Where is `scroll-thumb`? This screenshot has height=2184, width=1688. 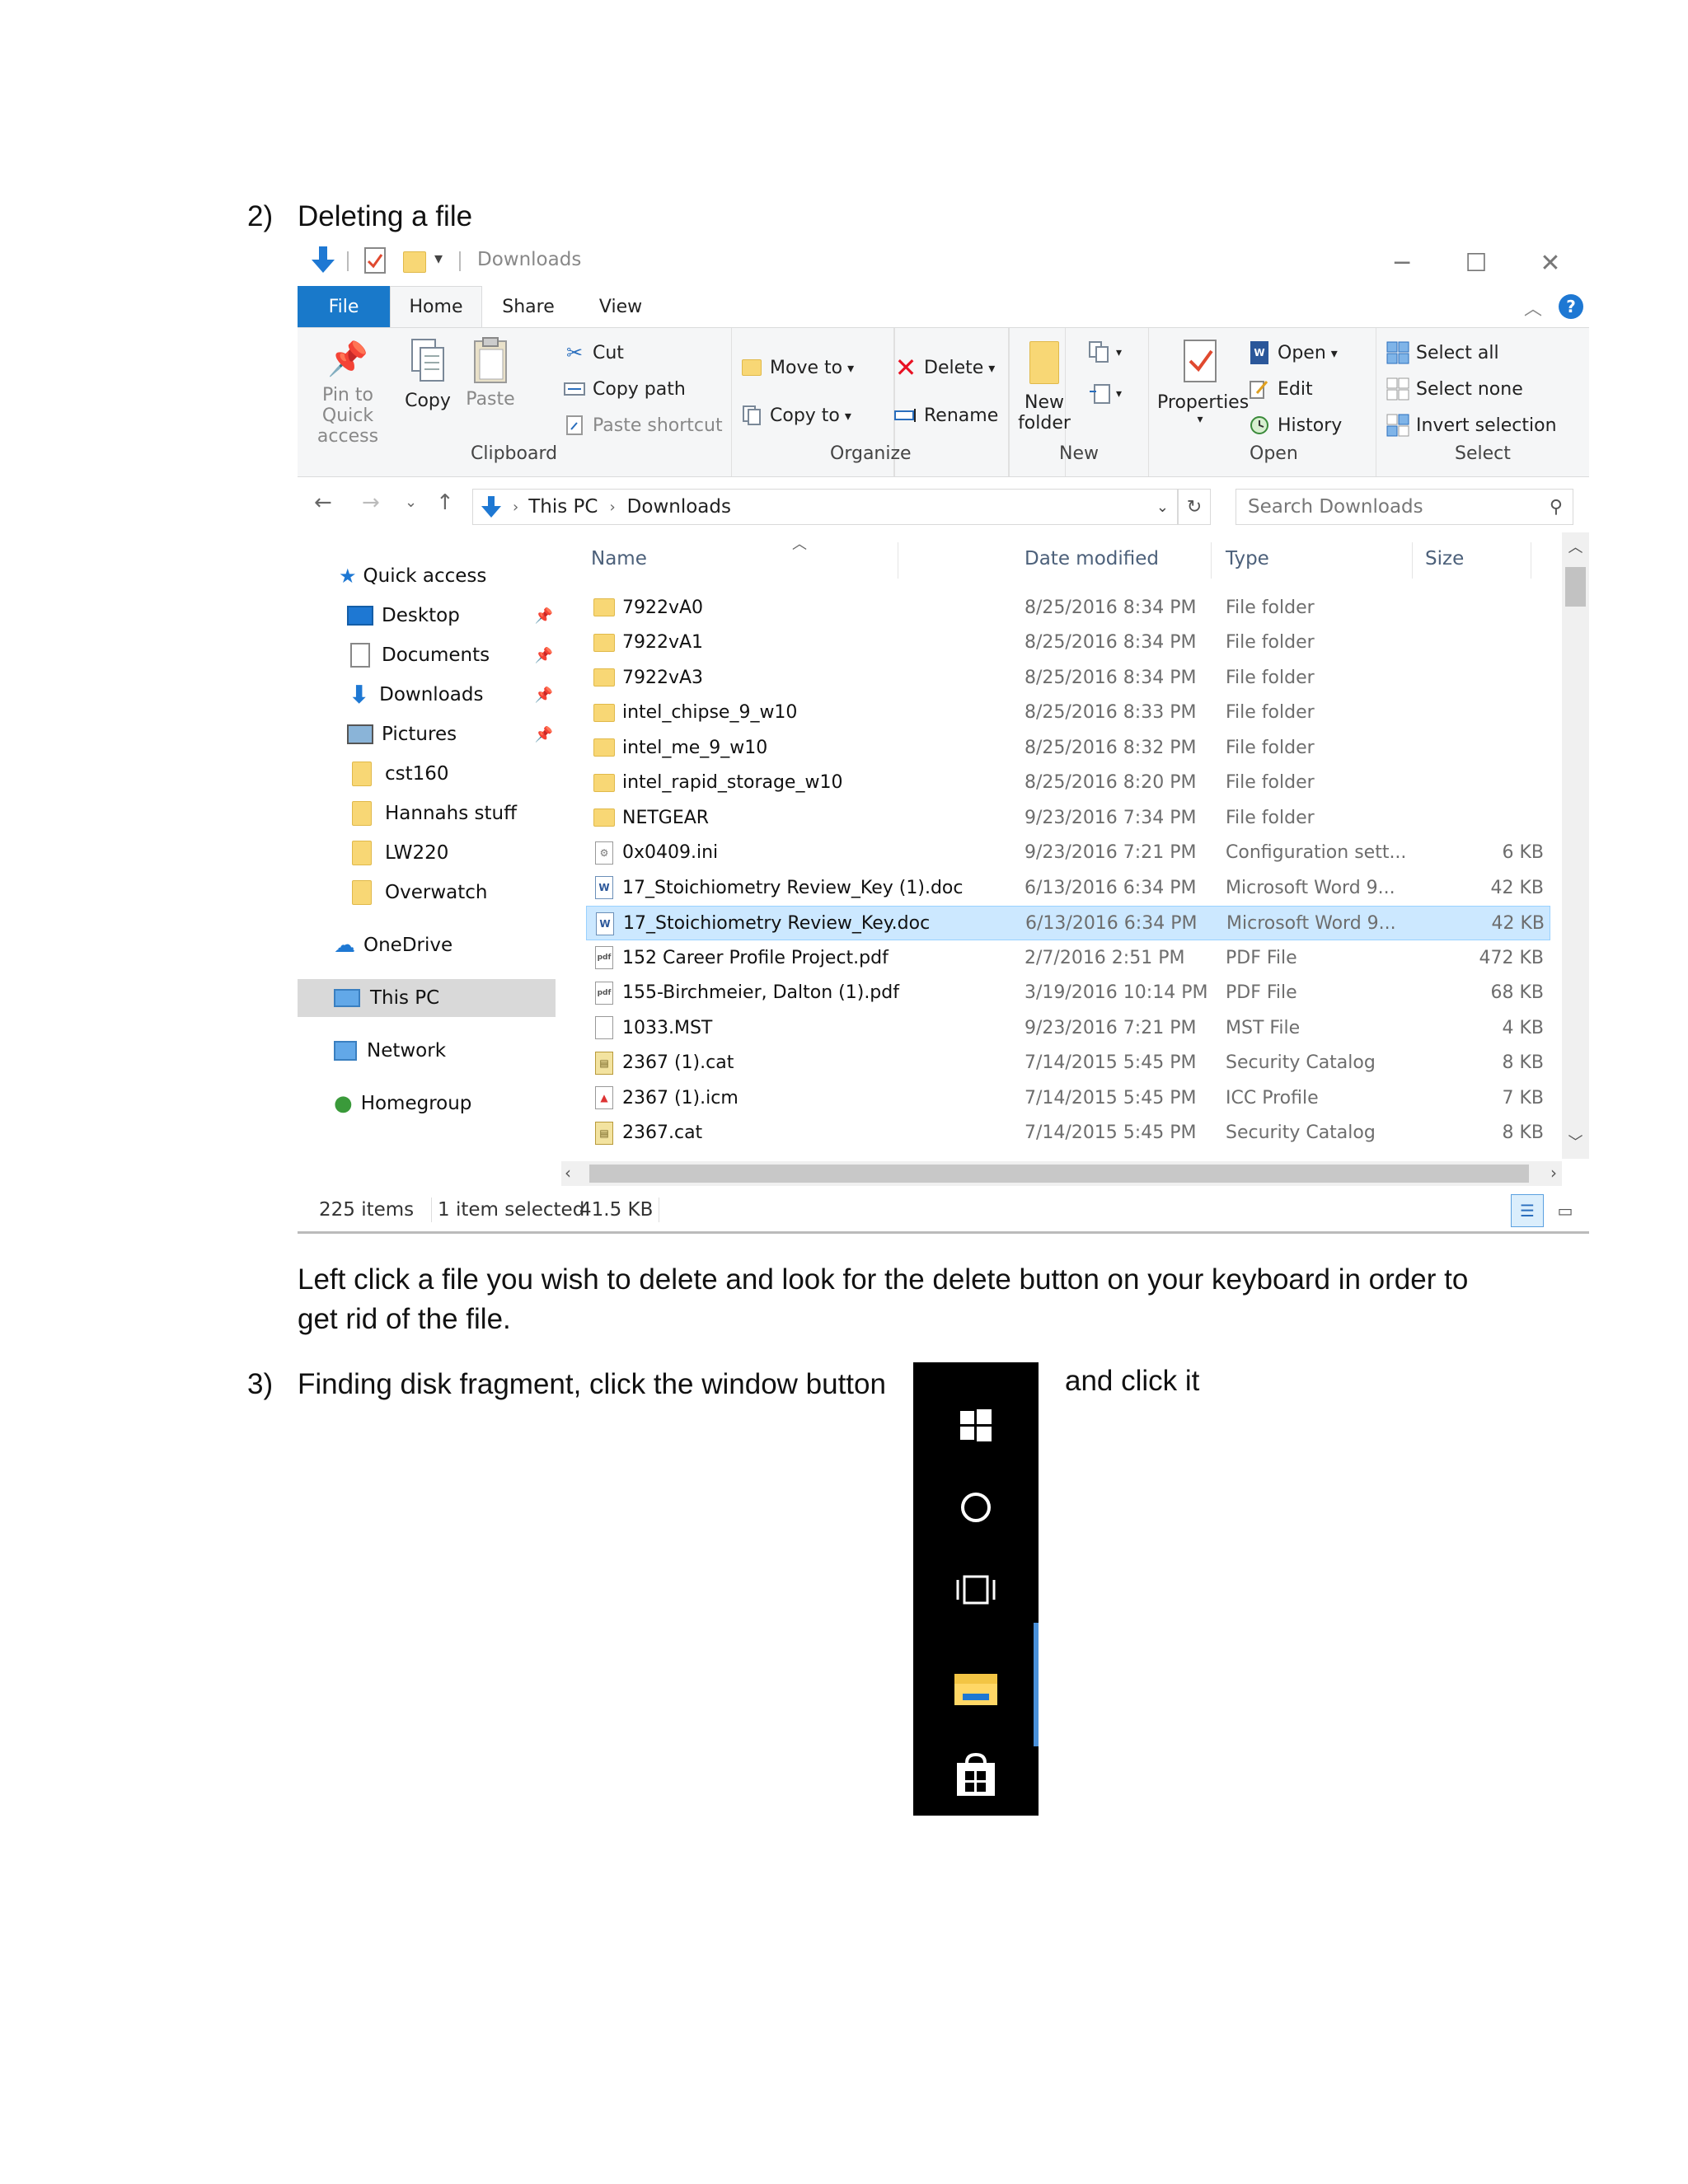
scroll-thumb is located at coordinates (1576, 587).